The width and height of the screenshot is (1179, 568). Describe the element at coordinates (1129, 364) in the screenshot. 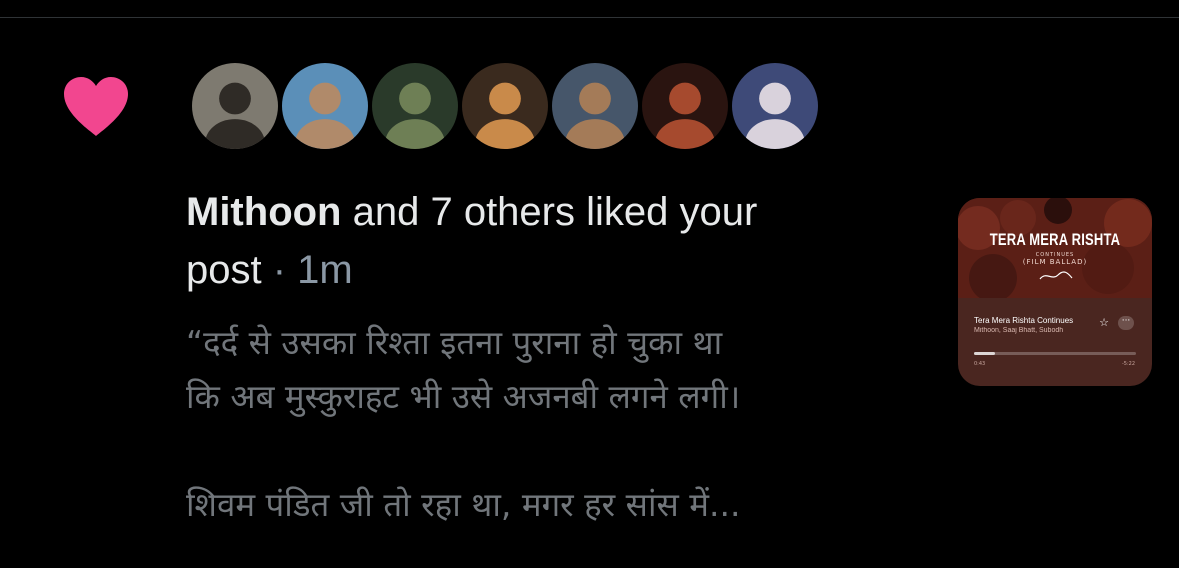

I see `time-remaining: -5:22` at that location.